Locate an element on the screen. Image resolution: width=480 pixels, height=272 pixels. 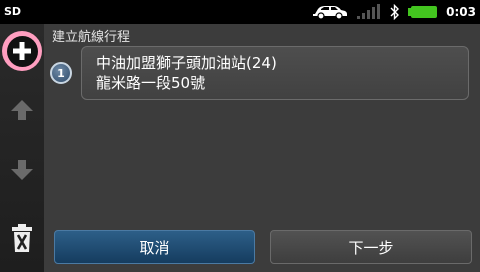
signal-icon is located at coordinates (369, 12).